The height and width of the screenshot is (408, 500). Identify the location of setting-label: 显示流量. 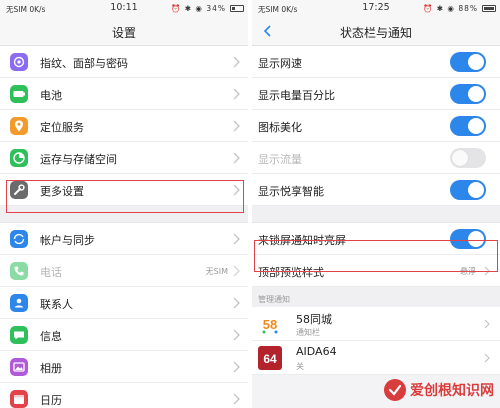
(280, 159).